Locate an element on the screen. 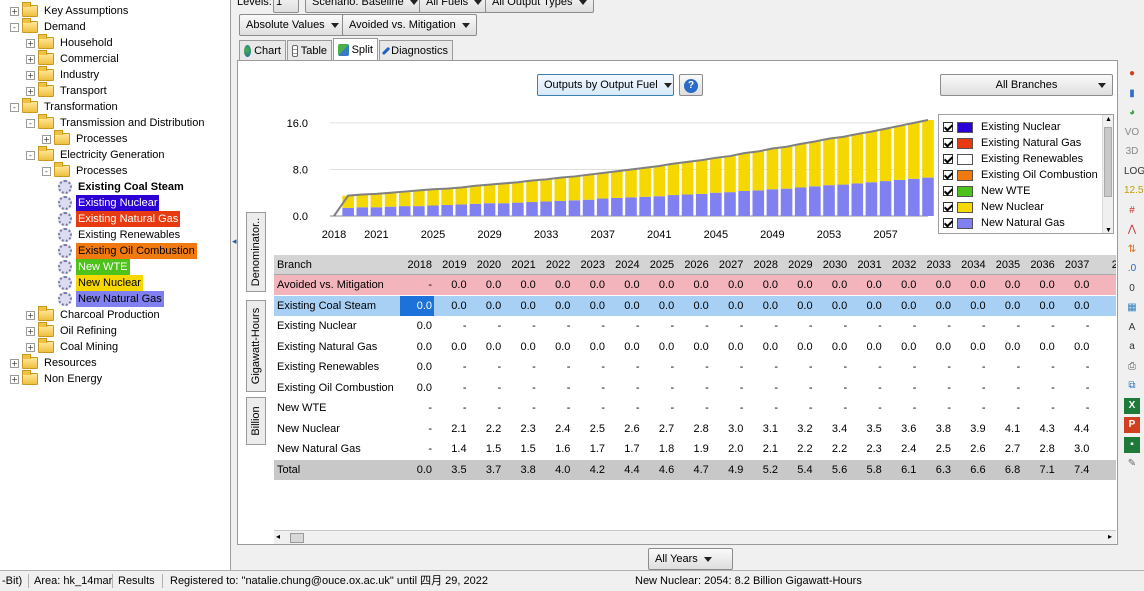 The width and height of the screenshot is (1144, 591). horizontal-scrollbar: ◂ ▸ is located at coordinates (695, 537).